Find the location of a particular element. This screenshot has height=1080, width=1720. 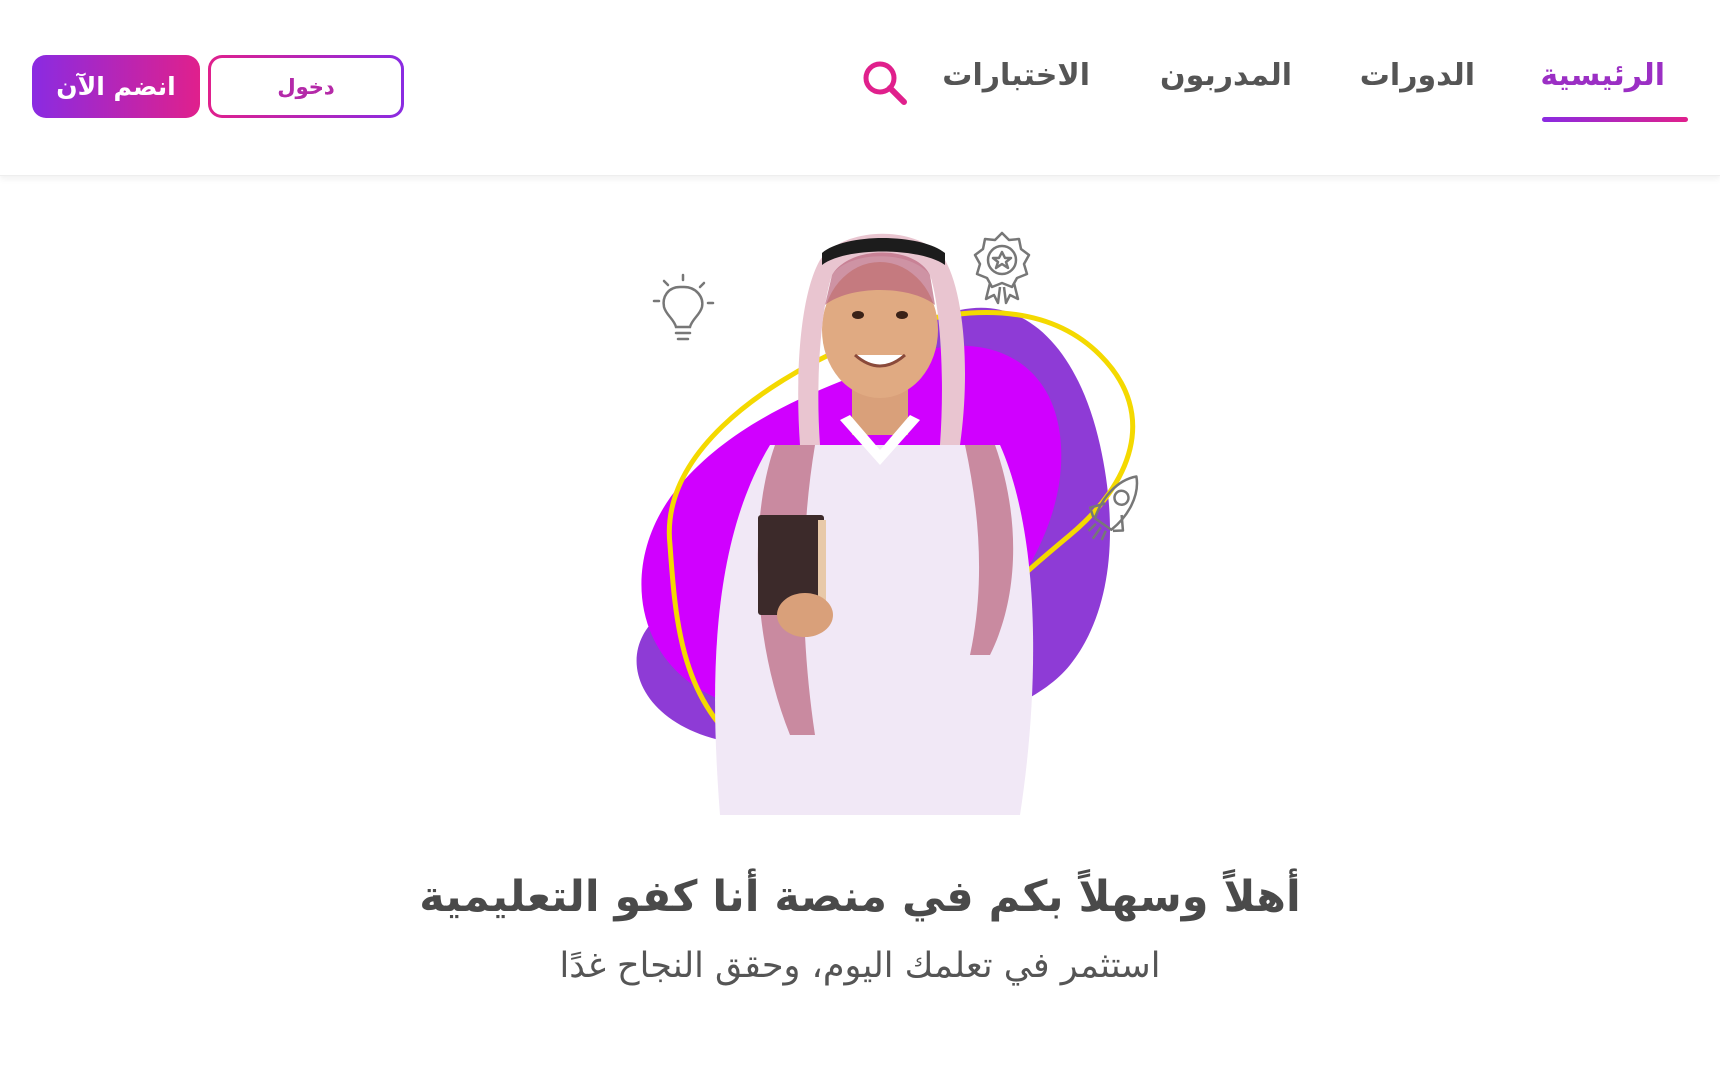

login-button: دخول is located at coordinates (306, 86).